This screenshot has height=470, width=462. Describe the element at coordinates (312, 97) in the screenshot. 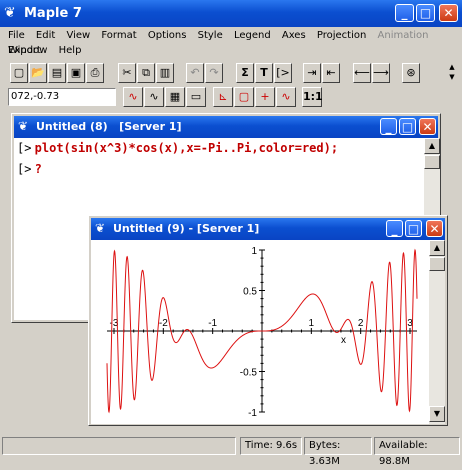

I see `constrained-button: 1:1` at that location.